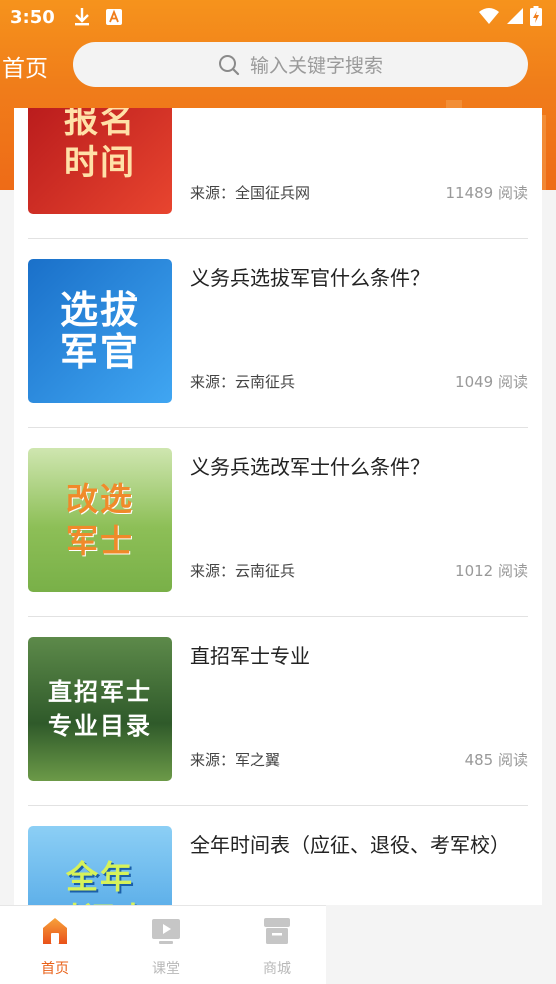  What do you see at coordinates (310, 278) in the screenshot?
I see `article-title: 义务兵选拔军官什么条件？` at bounding box center [310, 278].